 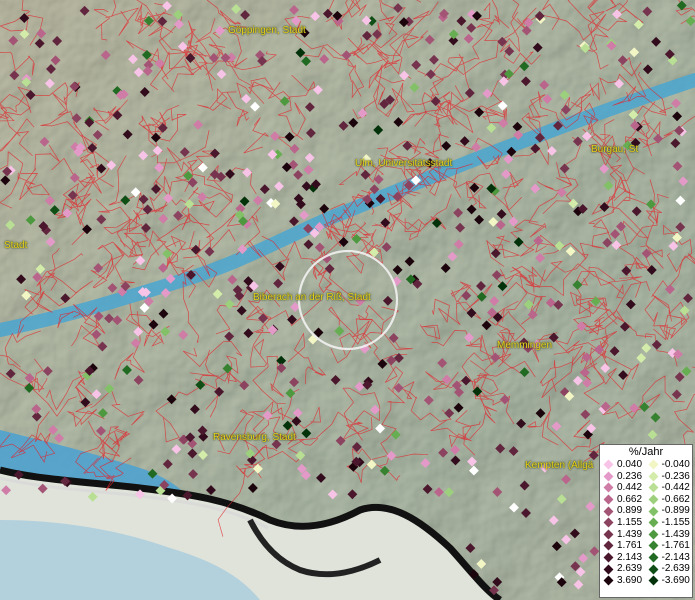 What do you see at coordinates (267, 30) in the screenshot?
I see `city-label-goeppingen: Göppingen, Stadt` at bounding box center [267, 30].